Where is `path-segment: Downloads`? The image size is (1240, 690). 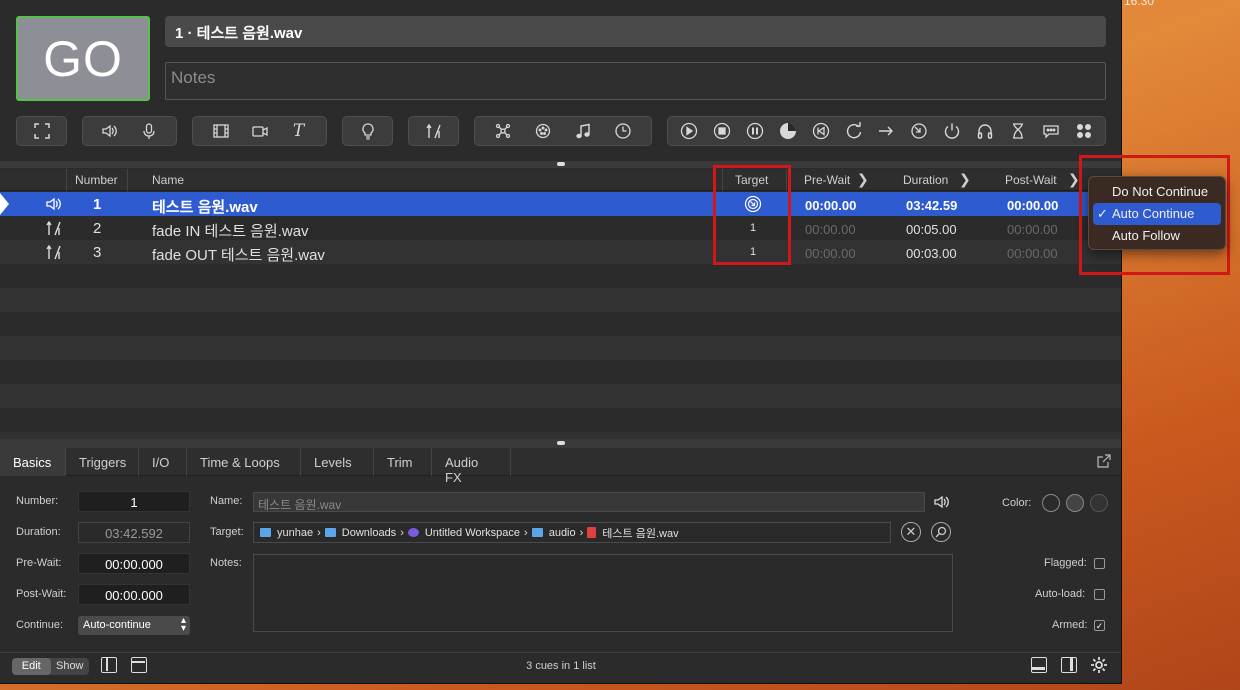 path-segment: Downloads is located at coordinates (369, 533).